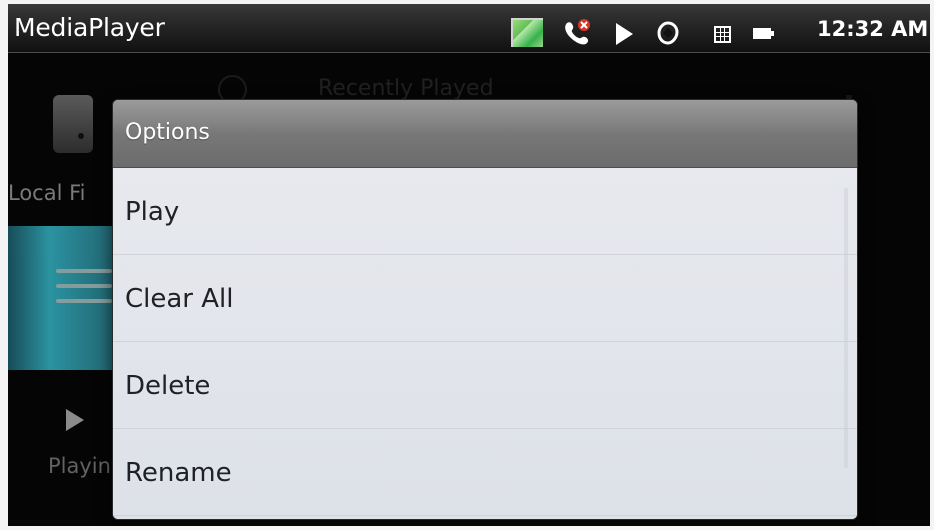  Describe the element at coordinates (178, 473) in the screenshot. I see `menu-item-label: Rename` at that location.